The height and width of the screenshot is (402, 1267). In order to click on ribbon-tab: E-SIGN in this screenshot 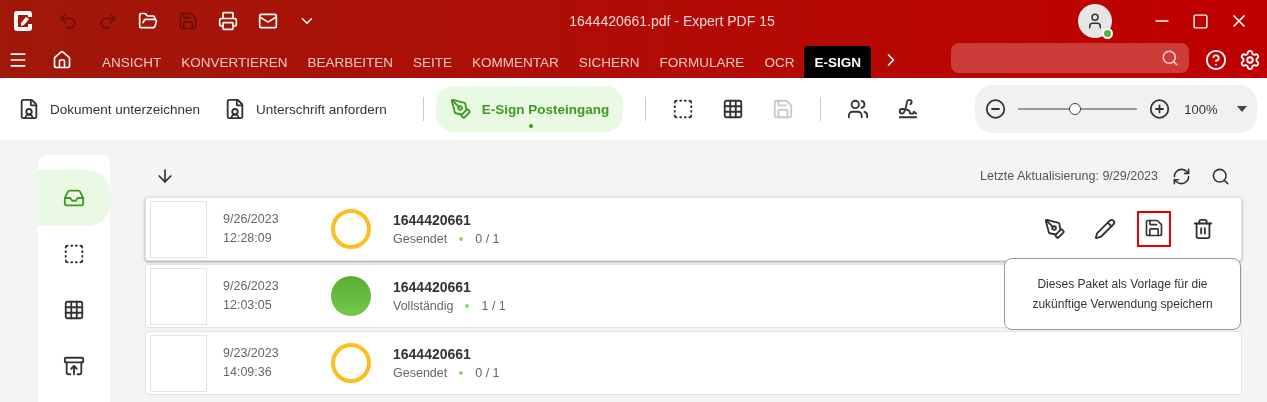, I will do `click(837, 62)`.